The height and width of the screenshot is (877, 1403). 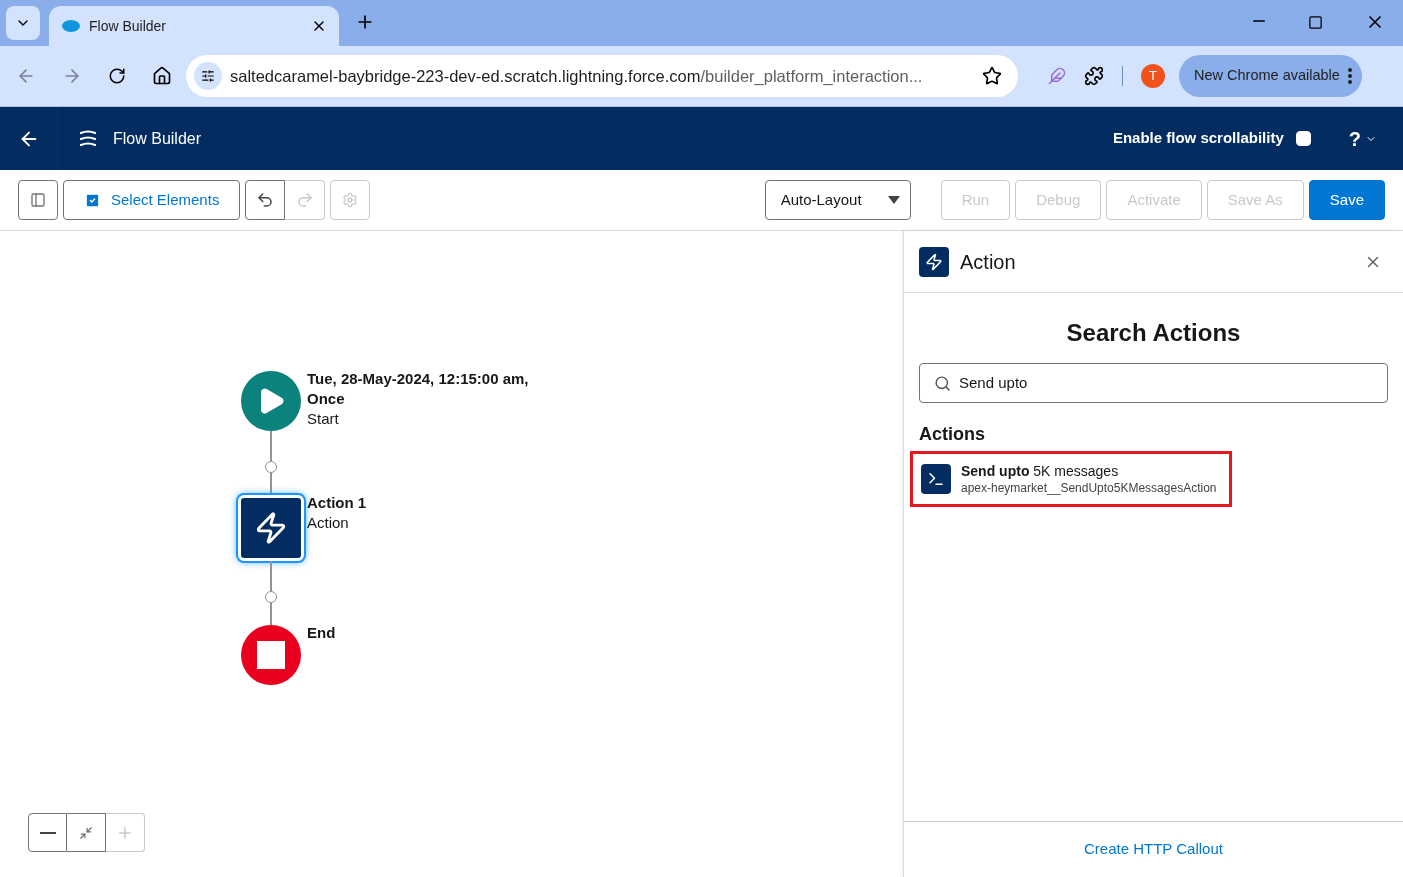 I want to click on panel-icon, so click(x=38, y=200).